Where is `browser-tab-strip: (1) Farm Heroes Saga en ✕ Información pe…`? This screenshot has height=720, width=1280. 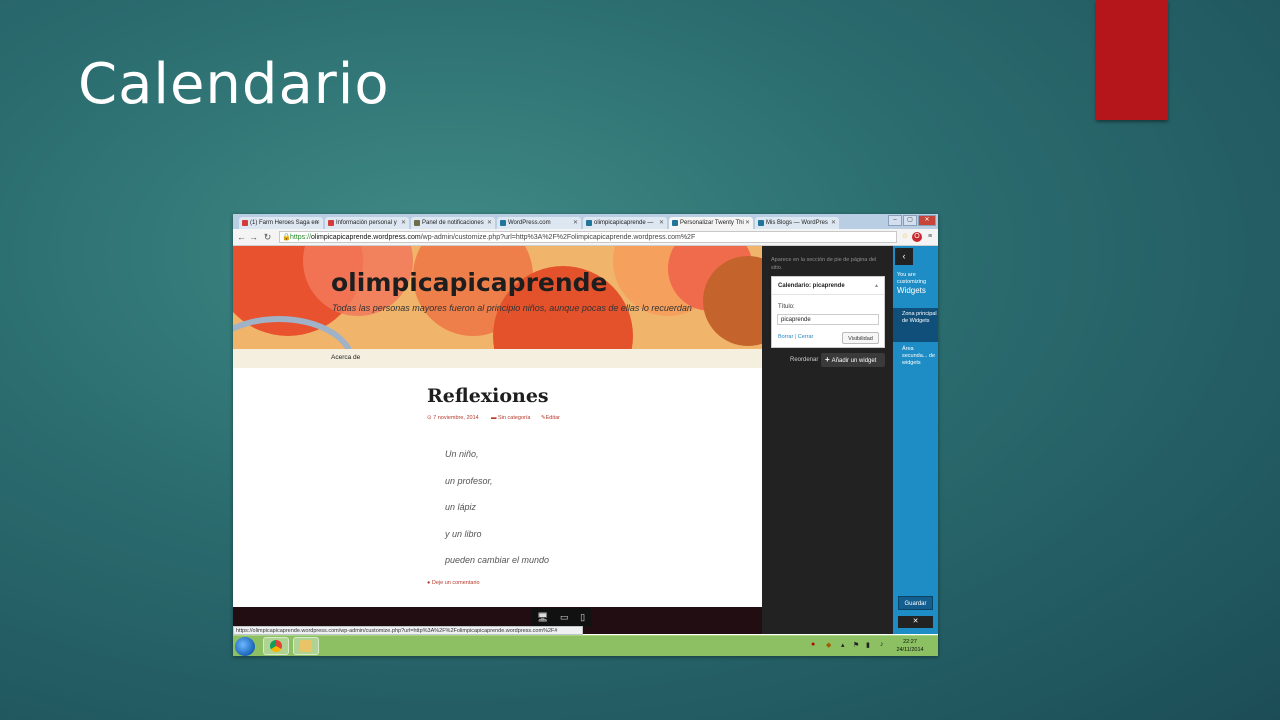 browser-tab-strip: (1) Farm Heroes Saga en ✕ Información pe… is located at coordinates (585, 221).